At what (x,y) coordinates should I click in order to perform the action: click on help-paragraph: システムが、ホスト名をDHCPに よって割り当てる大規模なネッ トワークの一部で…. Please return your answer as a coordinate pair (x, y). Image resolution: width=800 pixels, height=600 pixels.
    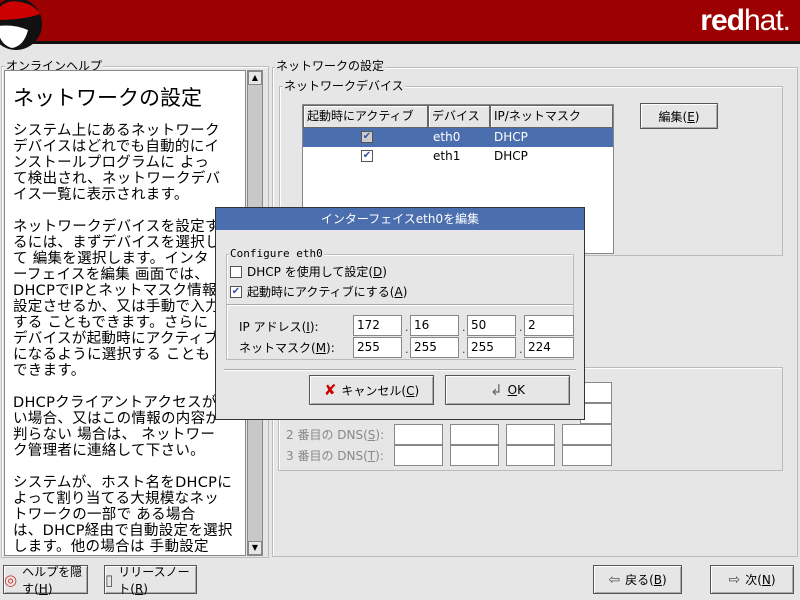
    Looking at the image, I should click on (123, 515).